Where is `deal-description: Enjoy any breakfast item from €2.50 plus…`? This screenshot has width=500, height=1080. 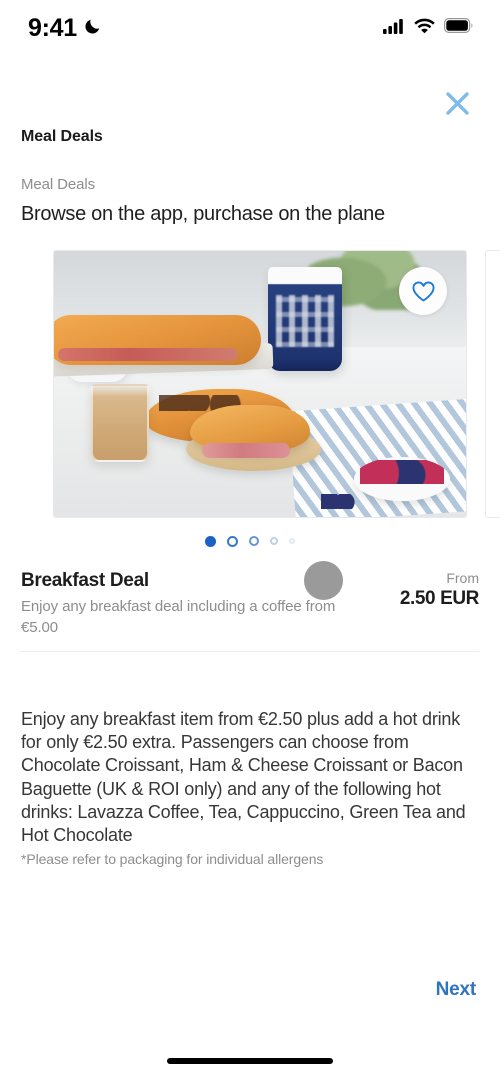
deal-description: Enjoy any breakfast item from €2.50 plus… is located at coordinates (243, 777).